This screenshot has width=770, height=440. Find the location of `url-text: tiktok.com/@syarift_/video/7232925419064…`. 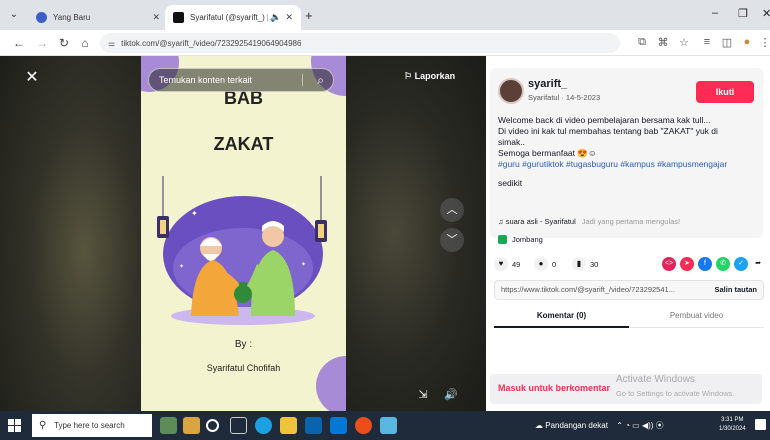

url-text: tiktok.com/@syarift_/video/7232925419064… is located at coordinates (211, 43).